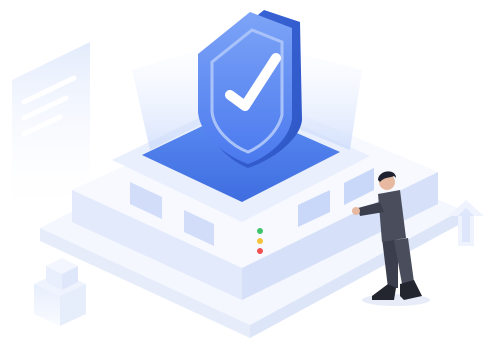  What do you see at coordinates (260, 231) in the screenshot?
I see `status-led-green` at bounding box center [260, 231].